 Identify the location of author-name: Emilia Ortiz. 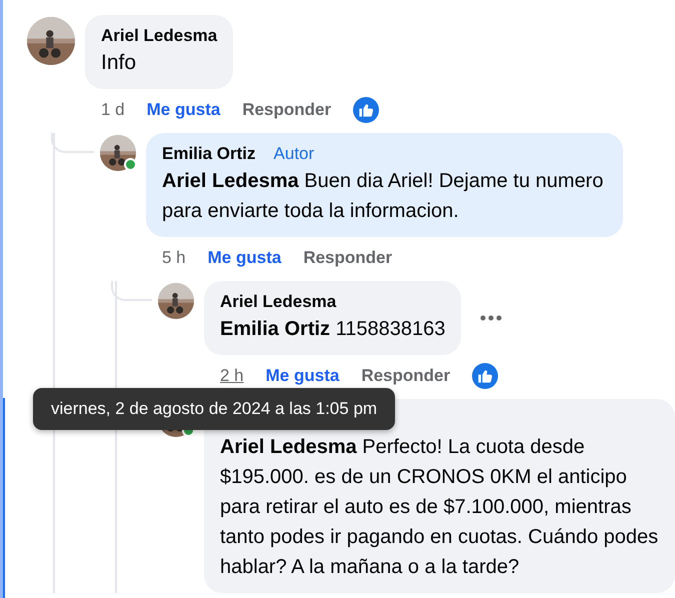
(209, 154).